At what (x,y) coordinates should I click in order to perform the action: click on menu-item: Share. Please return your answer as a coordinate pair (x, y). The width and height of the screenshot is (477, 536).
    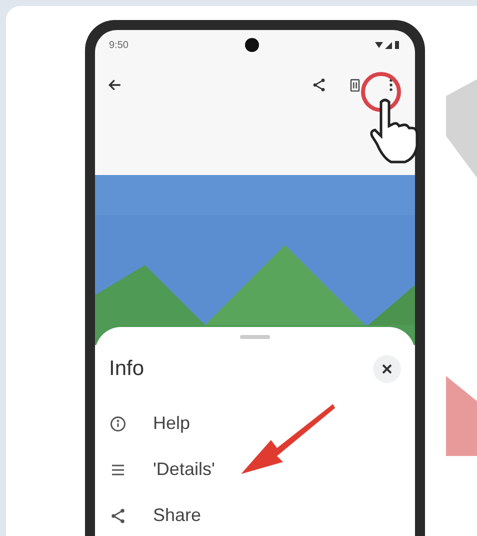
    Looking at the image, I should click on (255, 514).